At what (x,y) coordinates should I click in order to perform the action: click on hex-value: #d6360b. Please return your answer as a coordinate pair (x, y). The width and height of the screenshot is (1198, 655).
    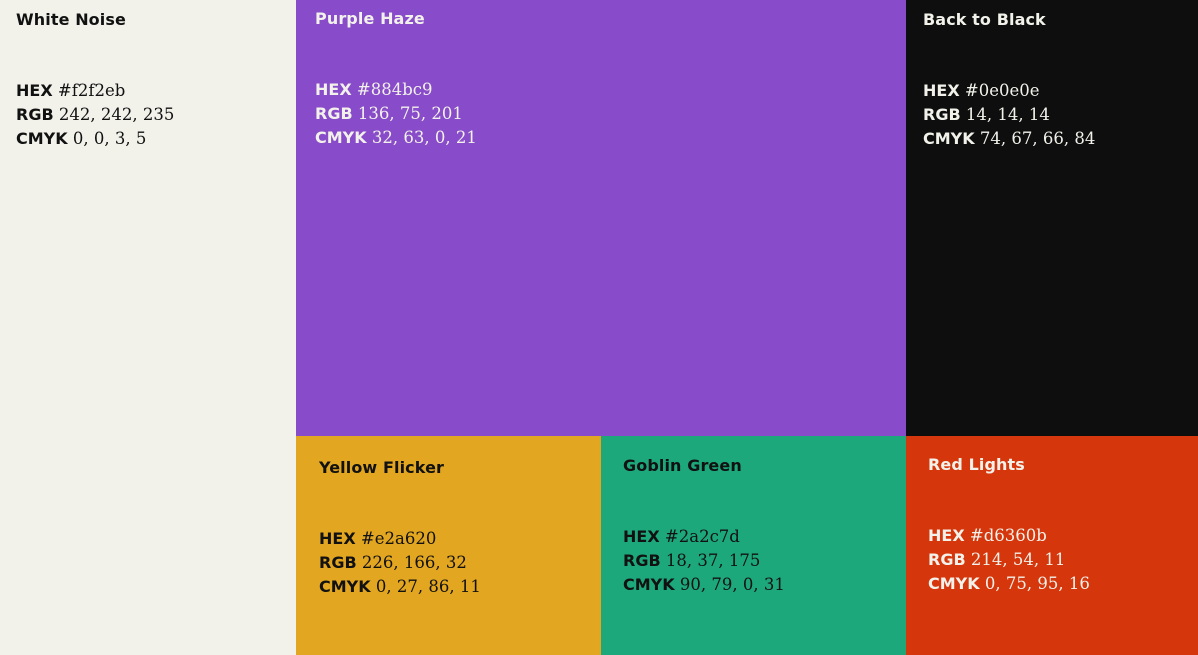
    Looking at the image, I should click on (1008, 535).